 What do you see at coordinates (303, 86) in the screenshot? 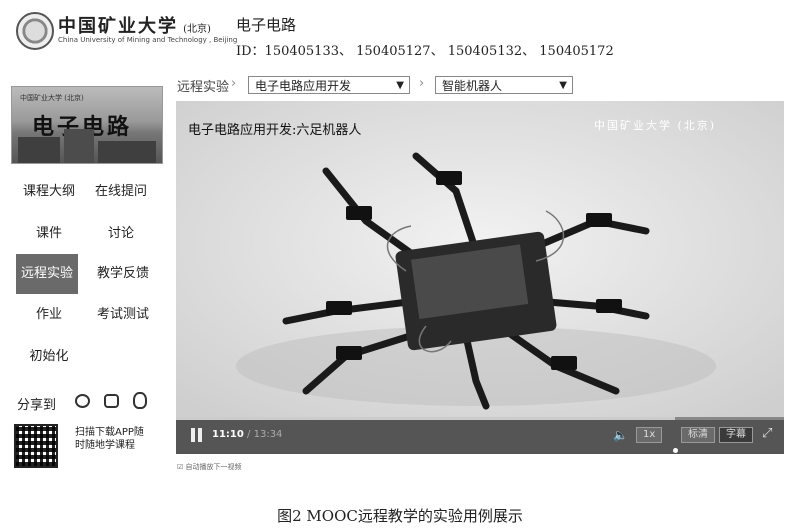
I see `category-select-value: 电子电路应用开发` at bounding box center [303, 86].